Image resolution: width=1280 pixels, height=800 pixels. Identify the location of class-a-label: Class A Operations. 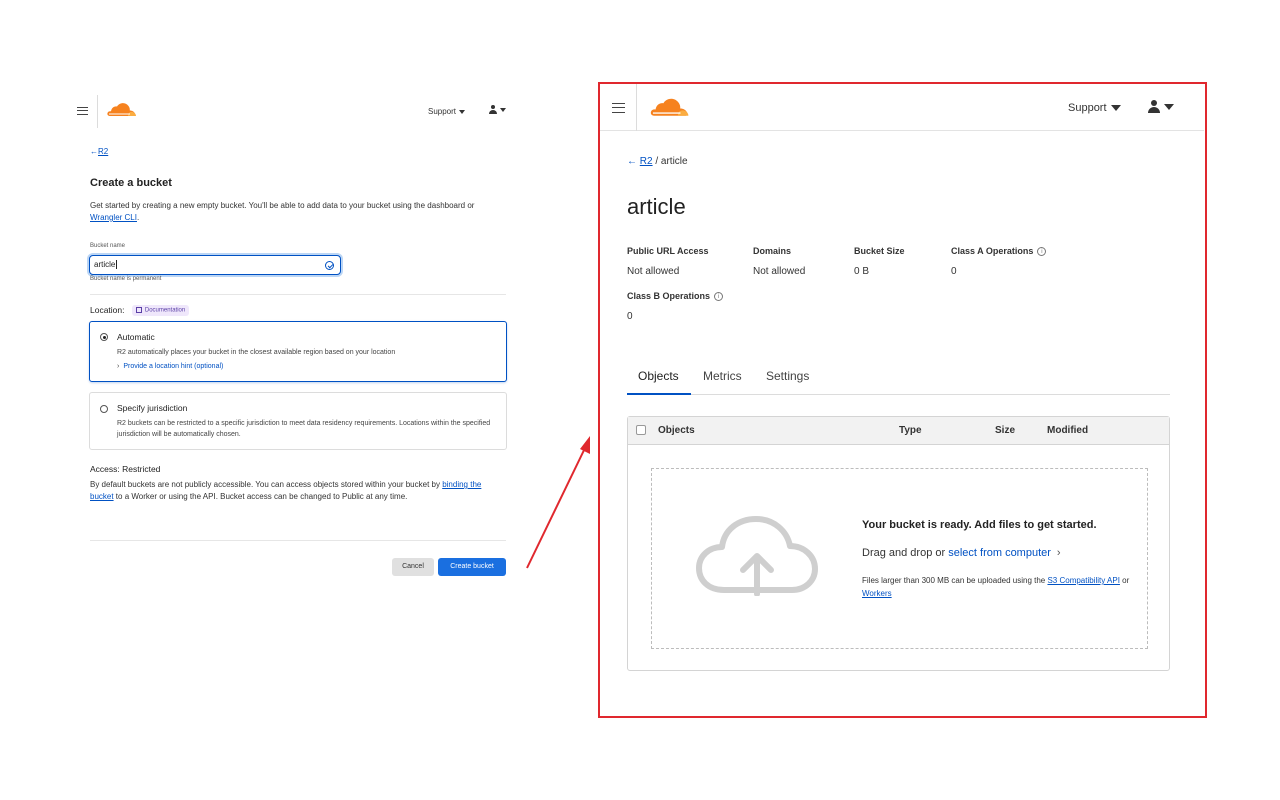
(992, 251).